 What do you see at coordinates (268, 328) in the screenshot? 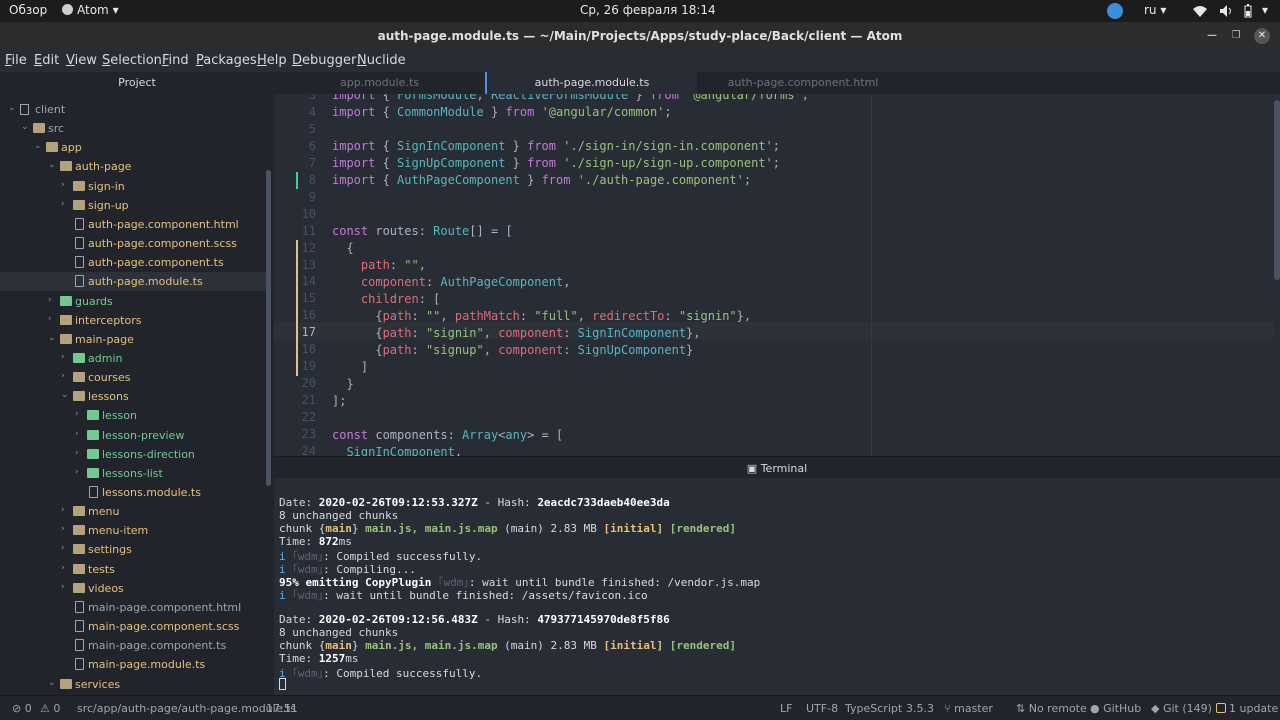
I see `tree-scrollbar` at bounding box center [268, 328].